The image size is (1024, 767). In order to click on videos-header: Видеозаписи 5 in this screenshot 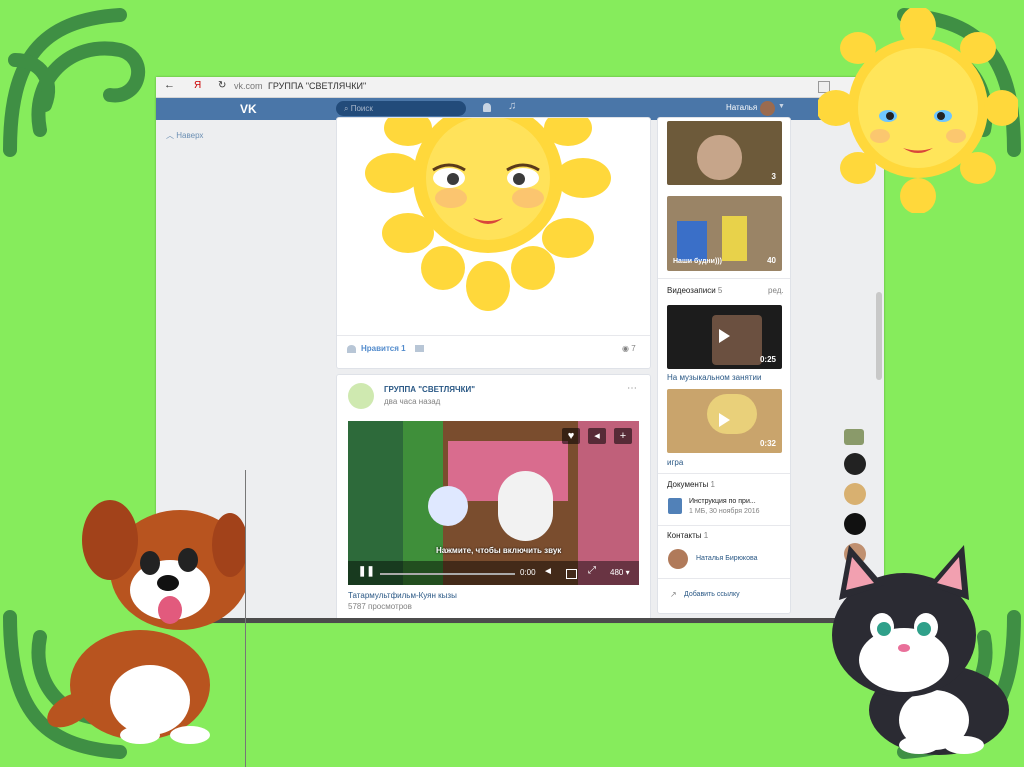, I will do `click(694, 290)`.